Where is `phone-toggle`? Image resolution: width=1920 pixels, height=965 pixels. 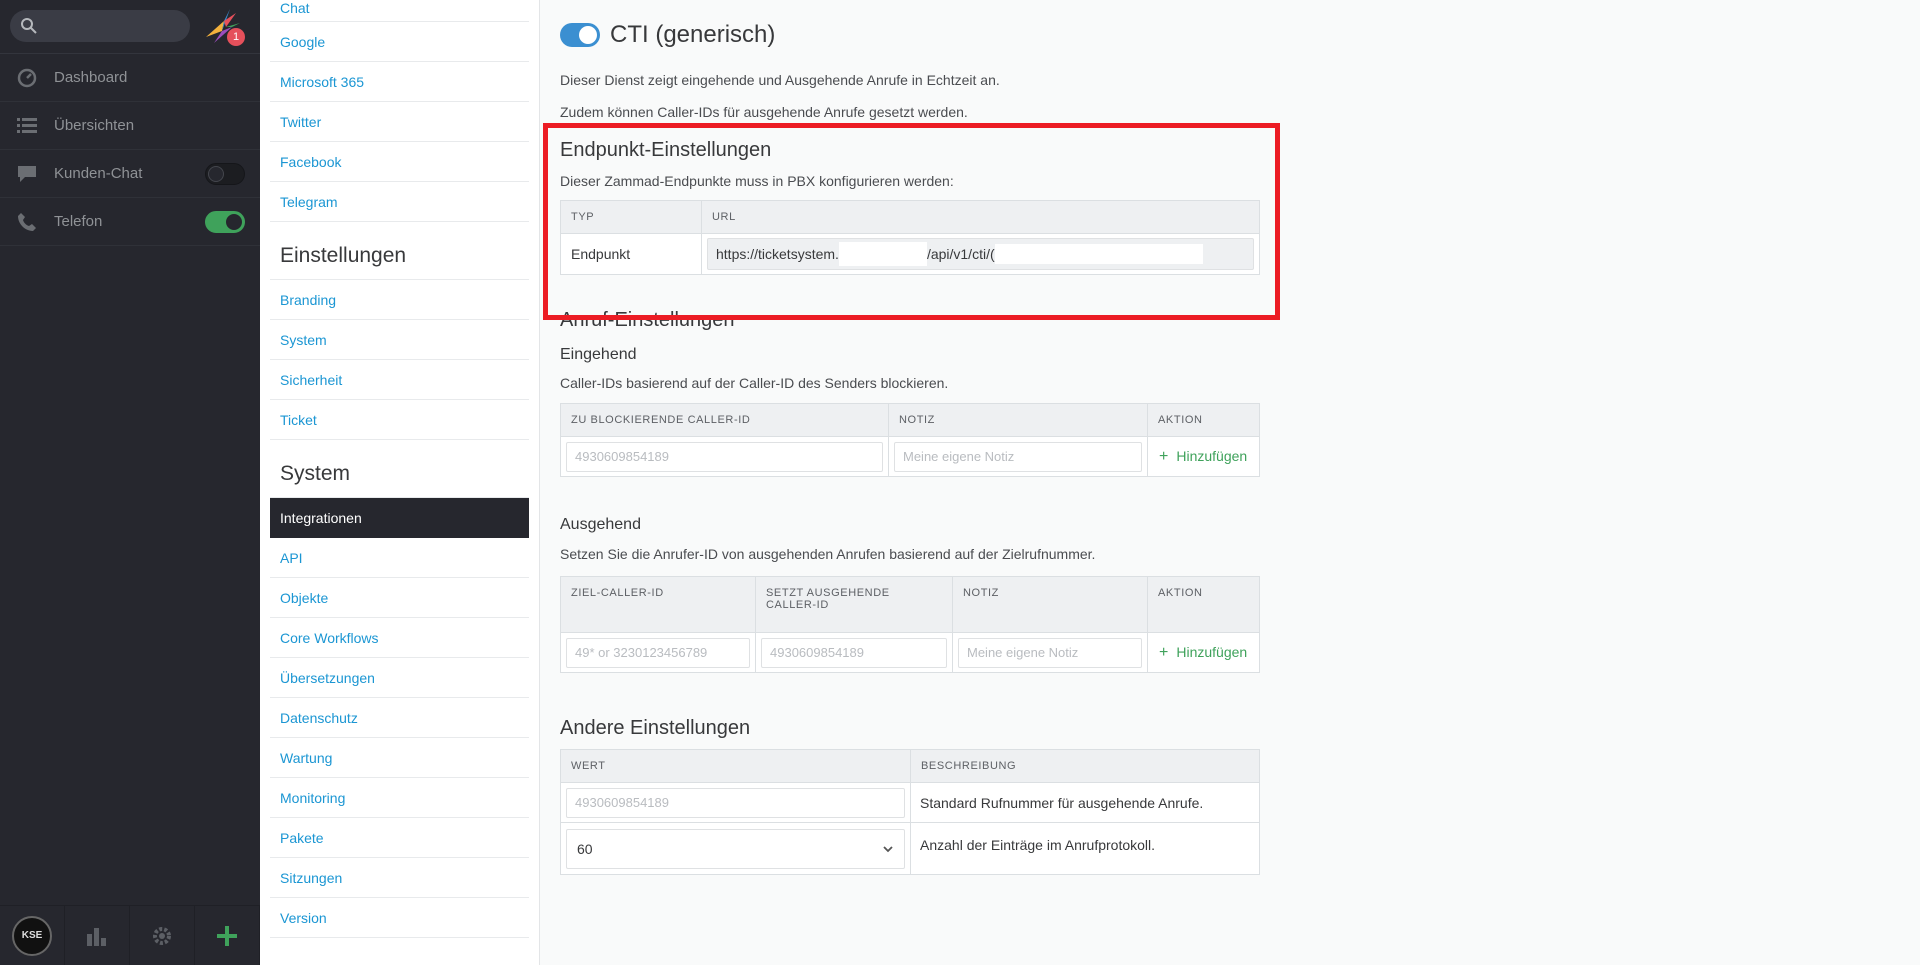
phone-toggle is located at coordinates (225, 222).